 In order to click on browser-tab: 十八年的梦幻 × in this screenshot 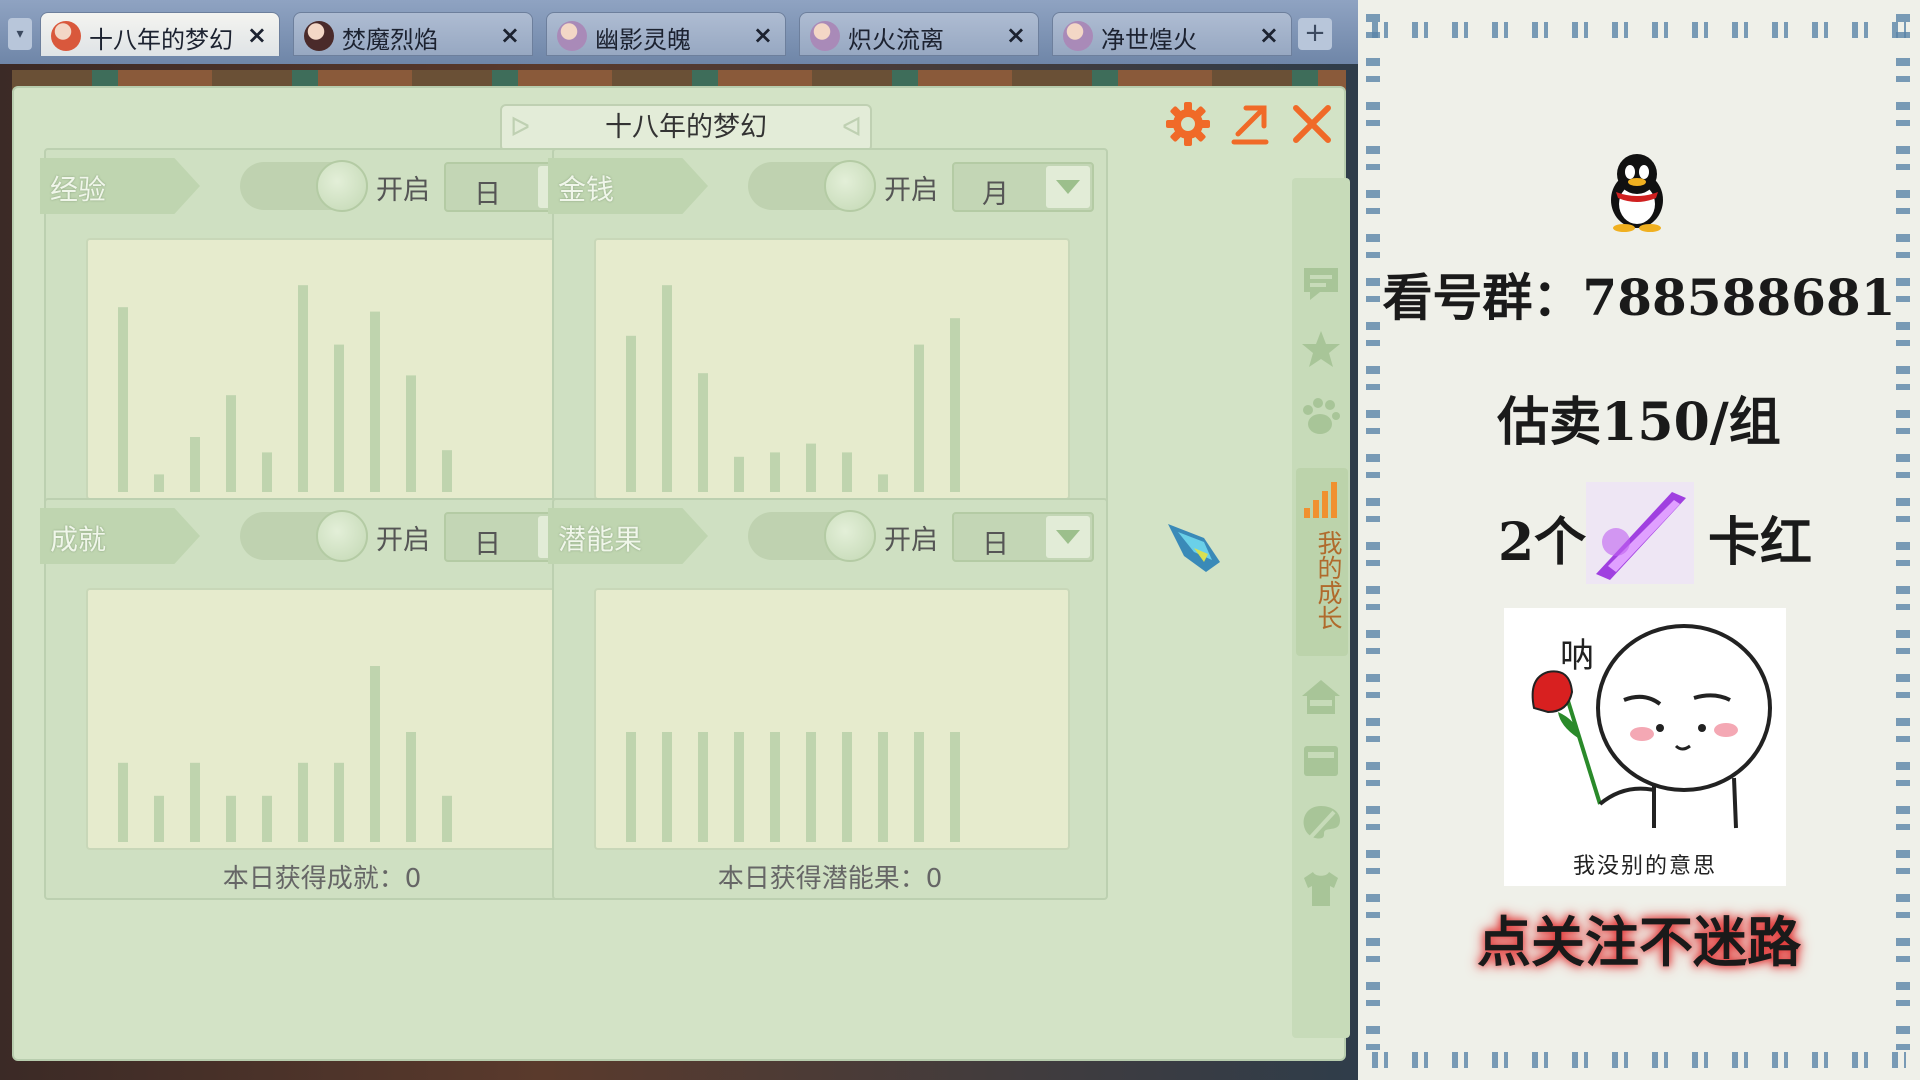, I will do `click(160, 34)`.